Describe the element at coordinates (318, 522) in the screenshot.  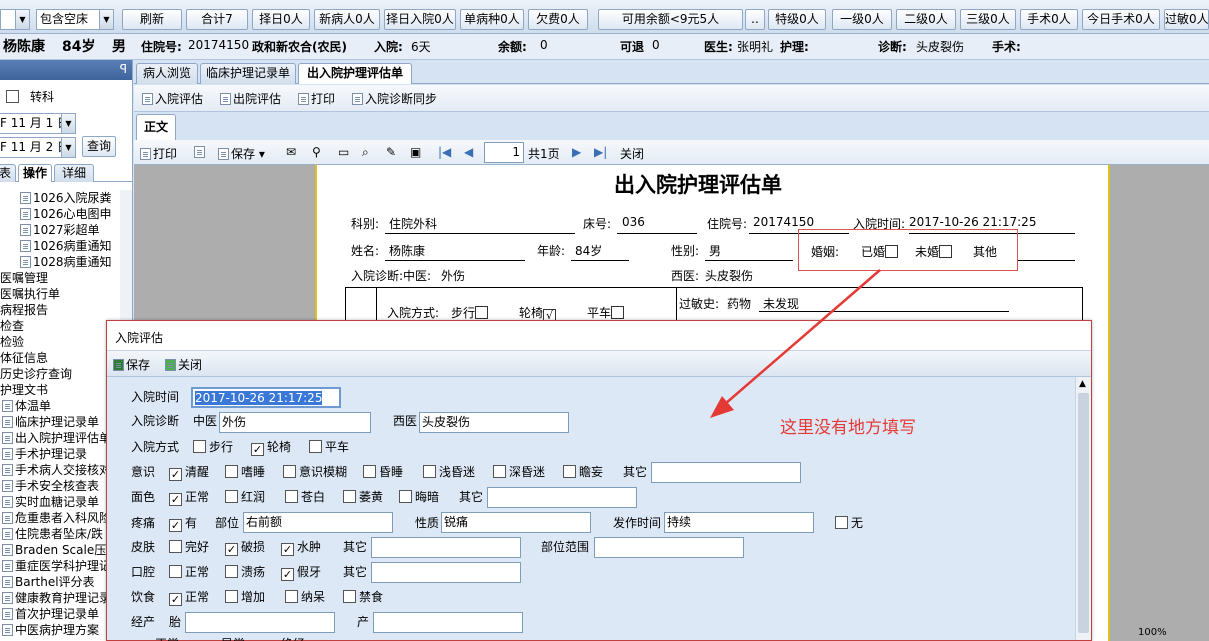
I see `pain-site-input: 右前额` at that location.